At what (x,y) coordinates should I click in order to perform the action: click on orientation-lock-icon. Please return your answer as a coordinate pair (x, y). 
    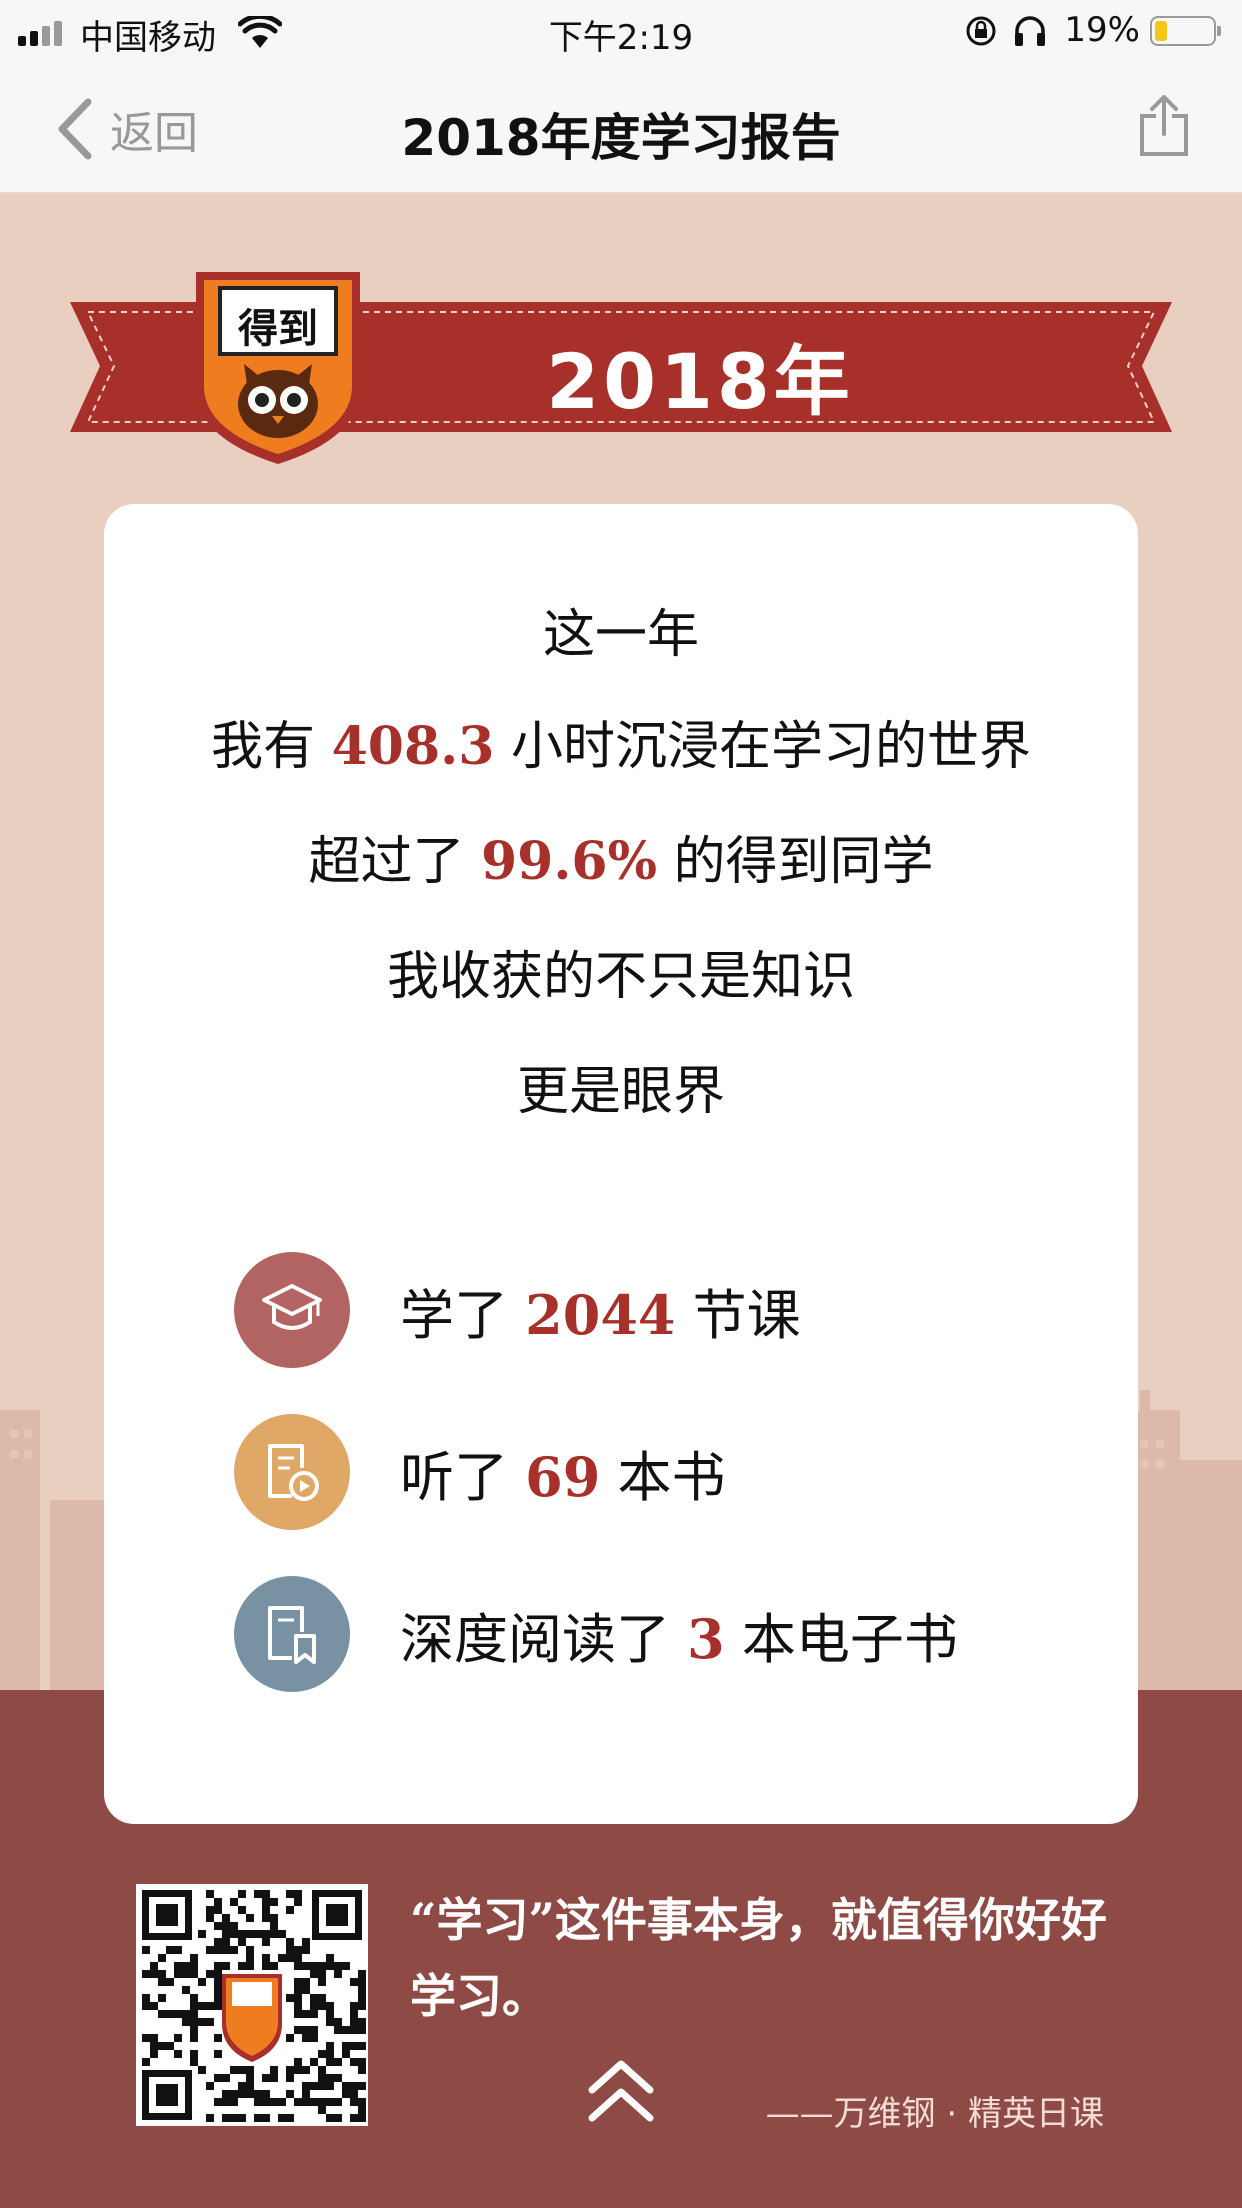
    Looking at the image, I should click on (981, 31).